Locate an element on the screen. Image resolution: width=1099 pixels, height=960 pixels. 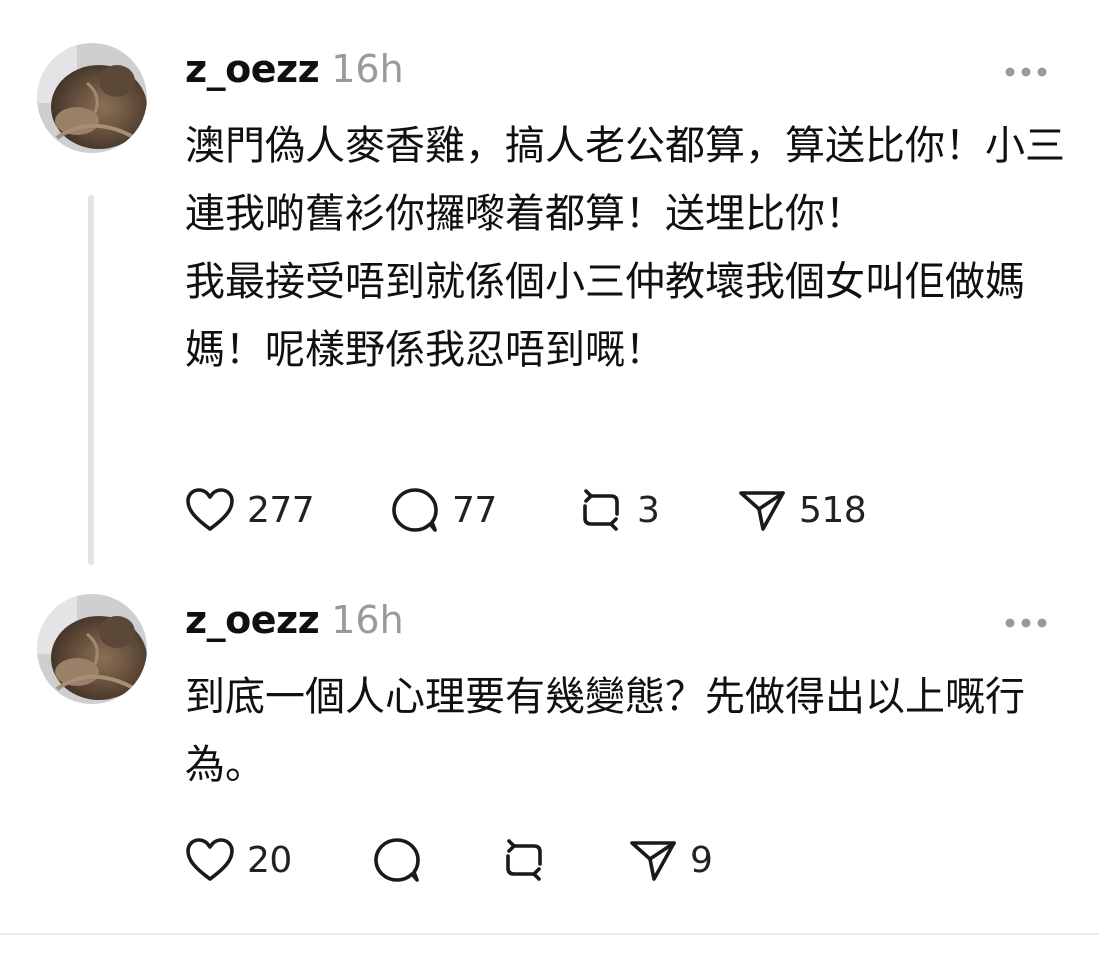
reply-button: 77 is located at coordinates (443, 510).